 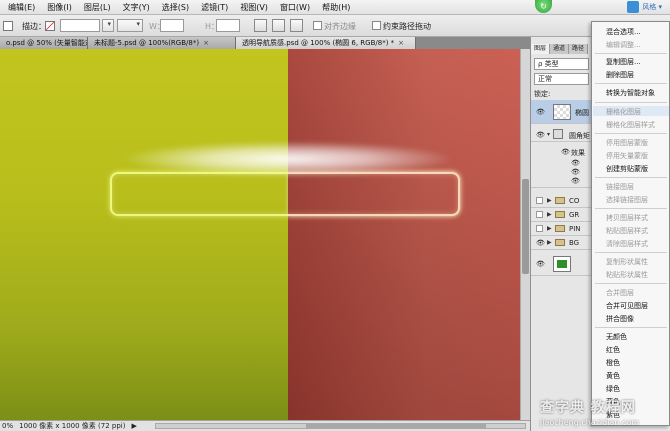 What do you see at coordinates (579, 136) in the screenshot?
I see `layer-name: 圆角矩` at bounding box center [579, 136].